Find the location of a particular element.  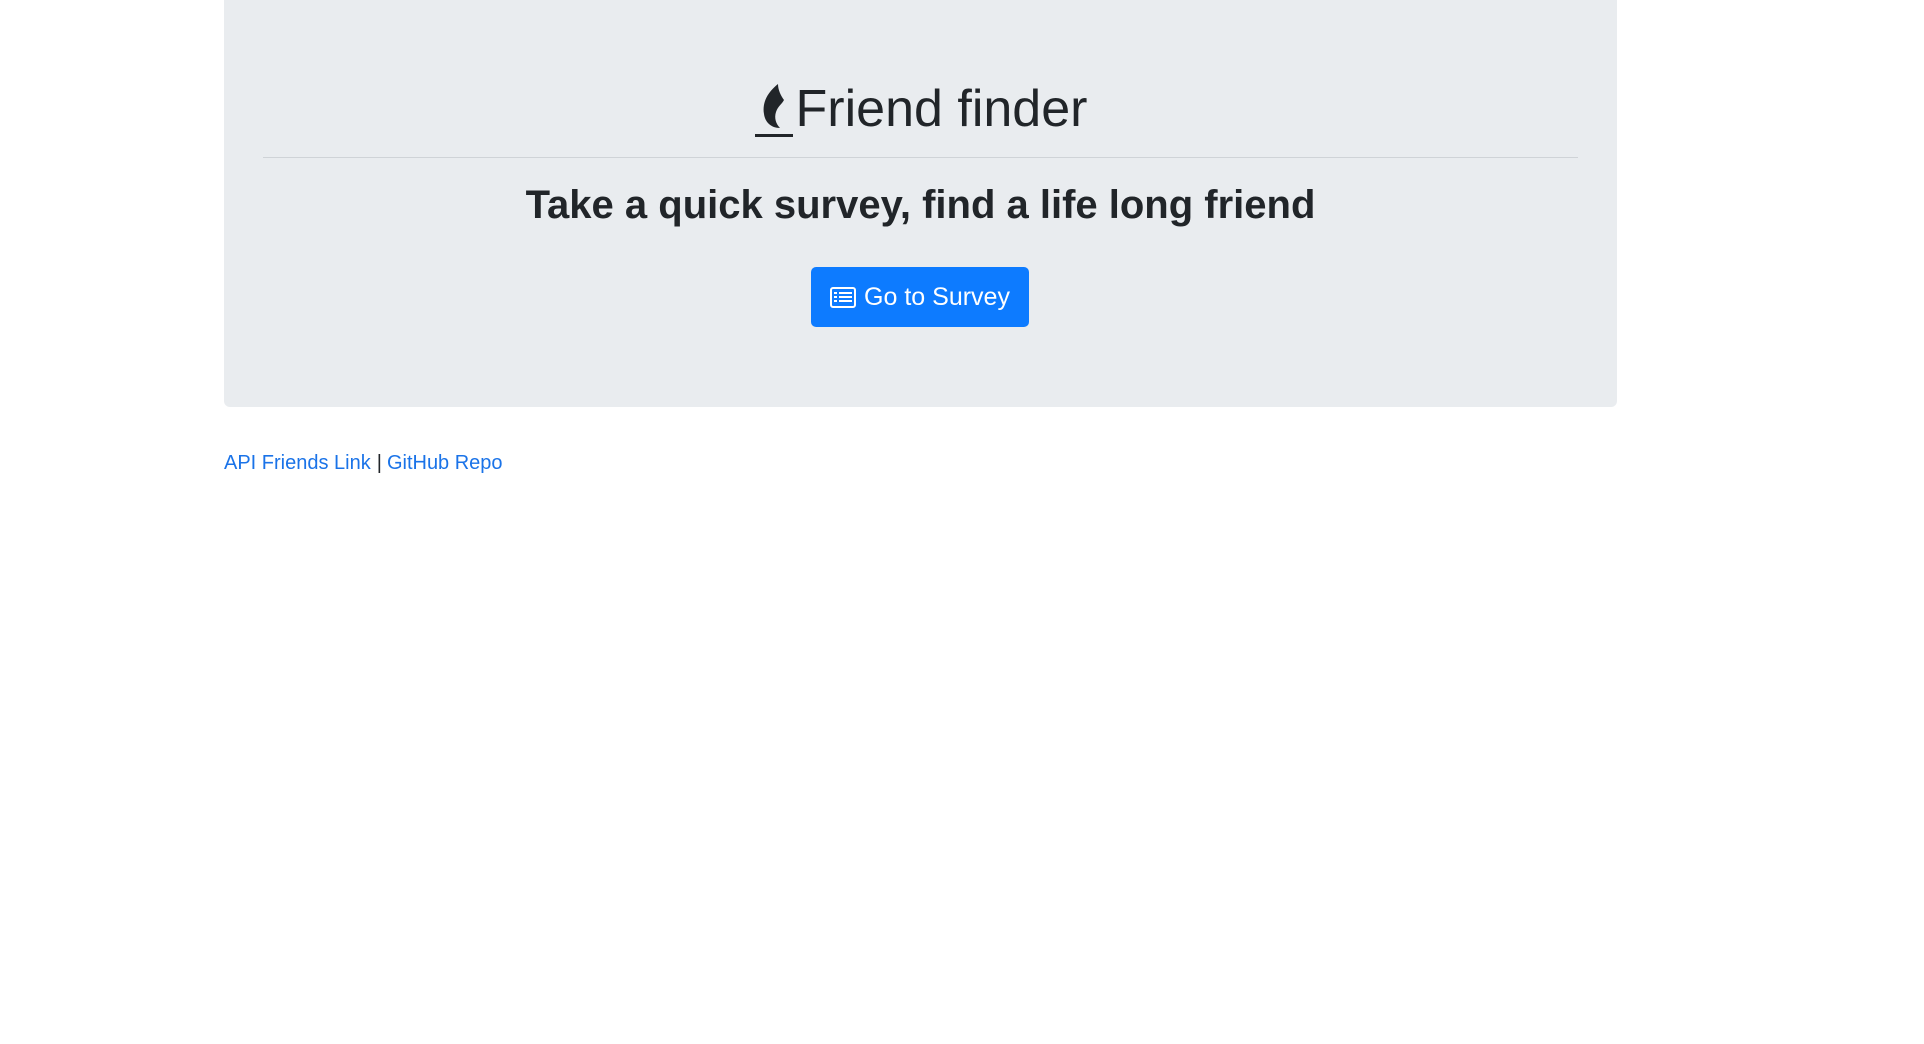

divider is located at coordinates (920, 157).